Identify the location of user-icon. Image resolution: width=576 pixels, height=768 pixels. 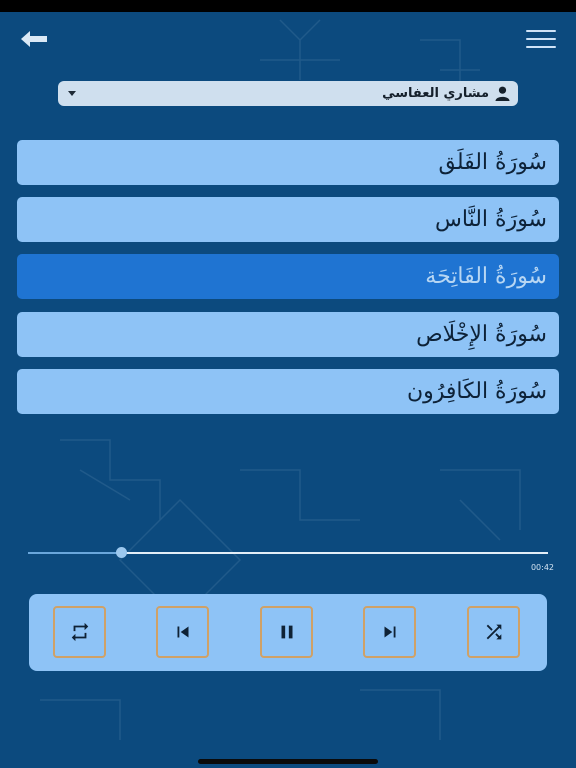
(502, 93).